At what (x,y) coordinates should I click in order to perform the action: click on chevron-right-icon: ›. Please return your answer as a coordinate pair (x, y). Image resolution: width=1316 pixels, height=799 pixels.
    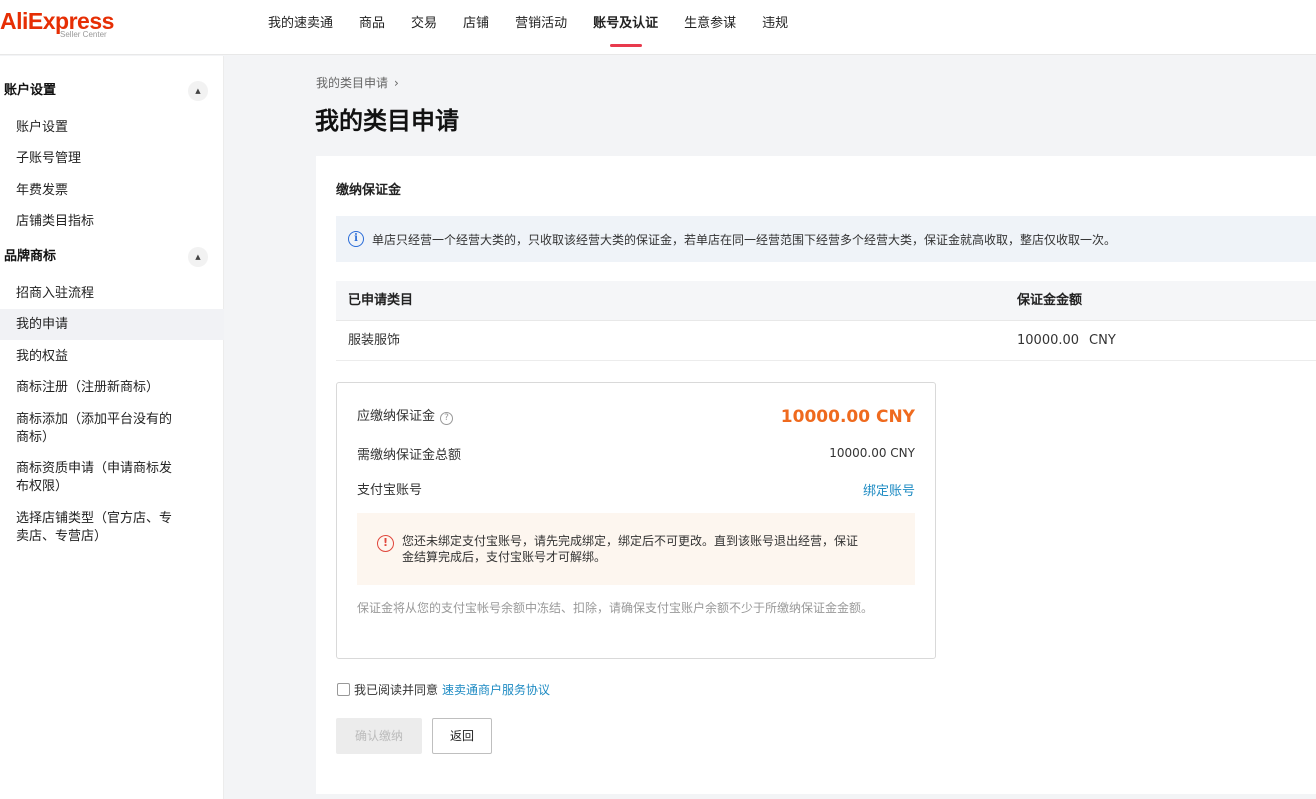
    Looking at the image, I should click on (396, 83).